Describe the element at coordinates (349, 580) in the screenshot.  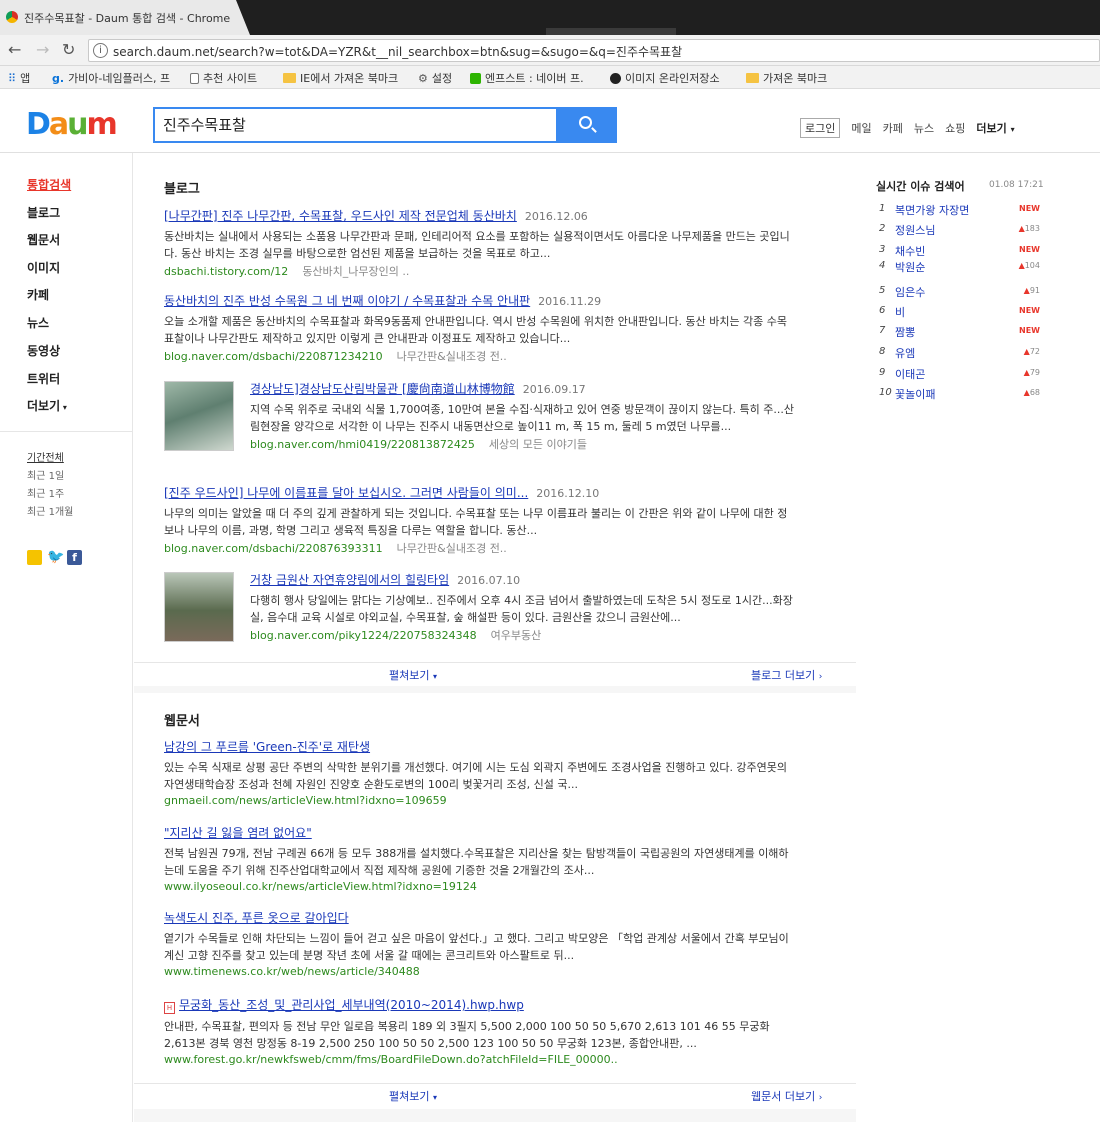
I see `result-title-link: 거창 금원산 자연휴양림에서의 힐링타임` at that location.